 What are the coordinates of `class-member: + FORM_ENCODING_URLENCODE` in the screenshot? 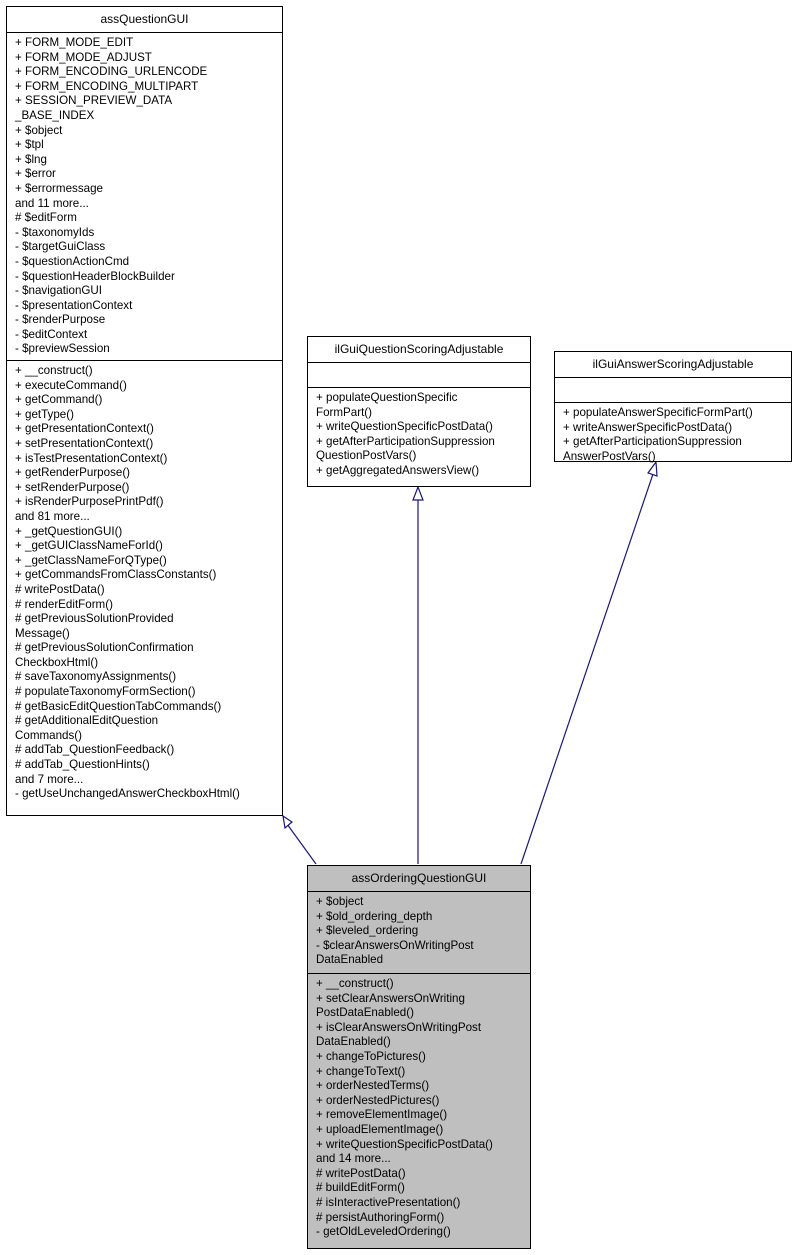 It's located at (146, 72).